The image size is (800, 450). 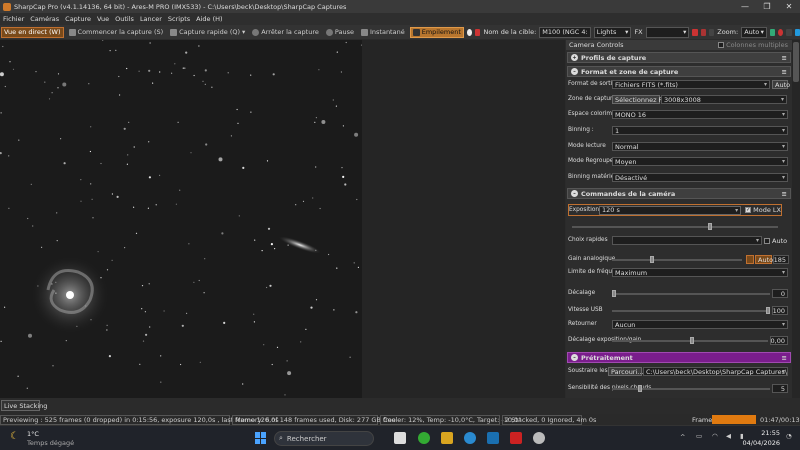 What do you see at coordinates (780, 310) in the screenshot?
I see `usb-speed-value-field: 100` at bounding box center [780, 310].